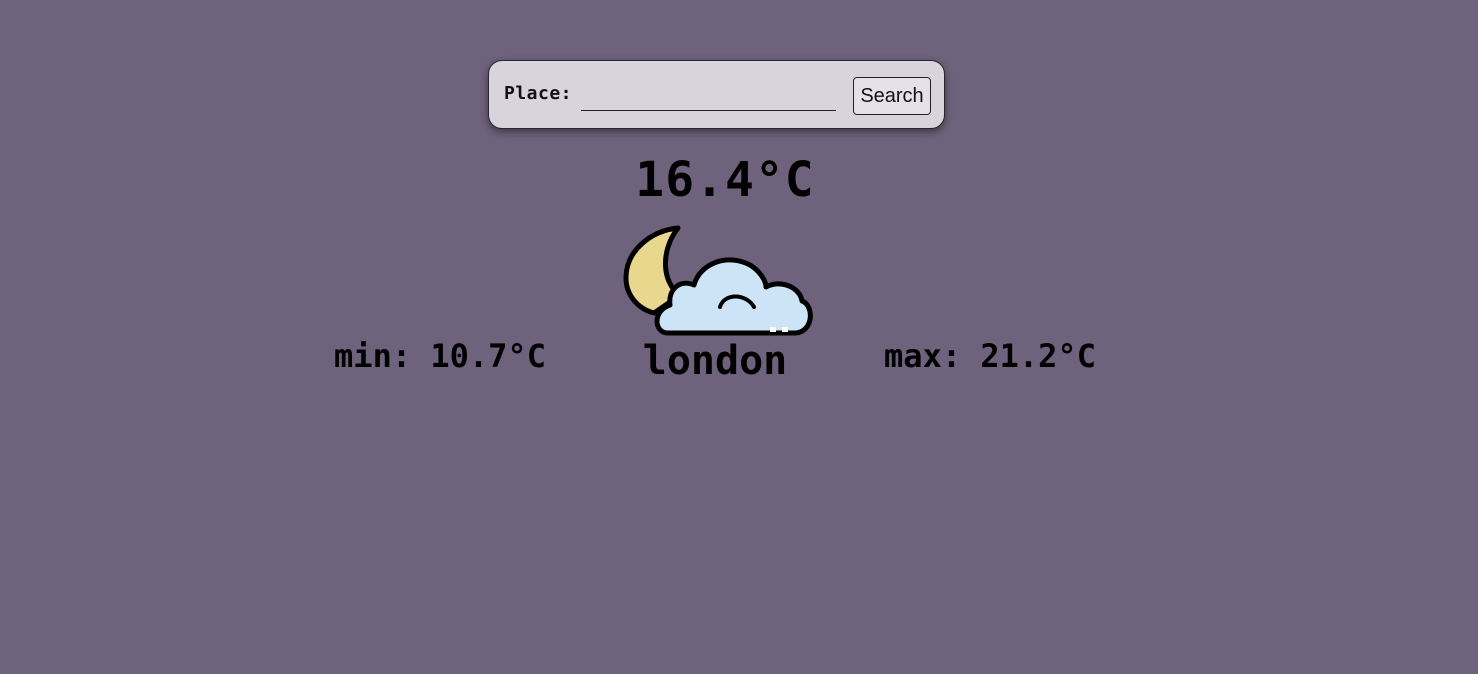  Describe the element at coordinates (440, 356) in the screenshot. I see `min-temperature: min: 10.7°C` at that location.